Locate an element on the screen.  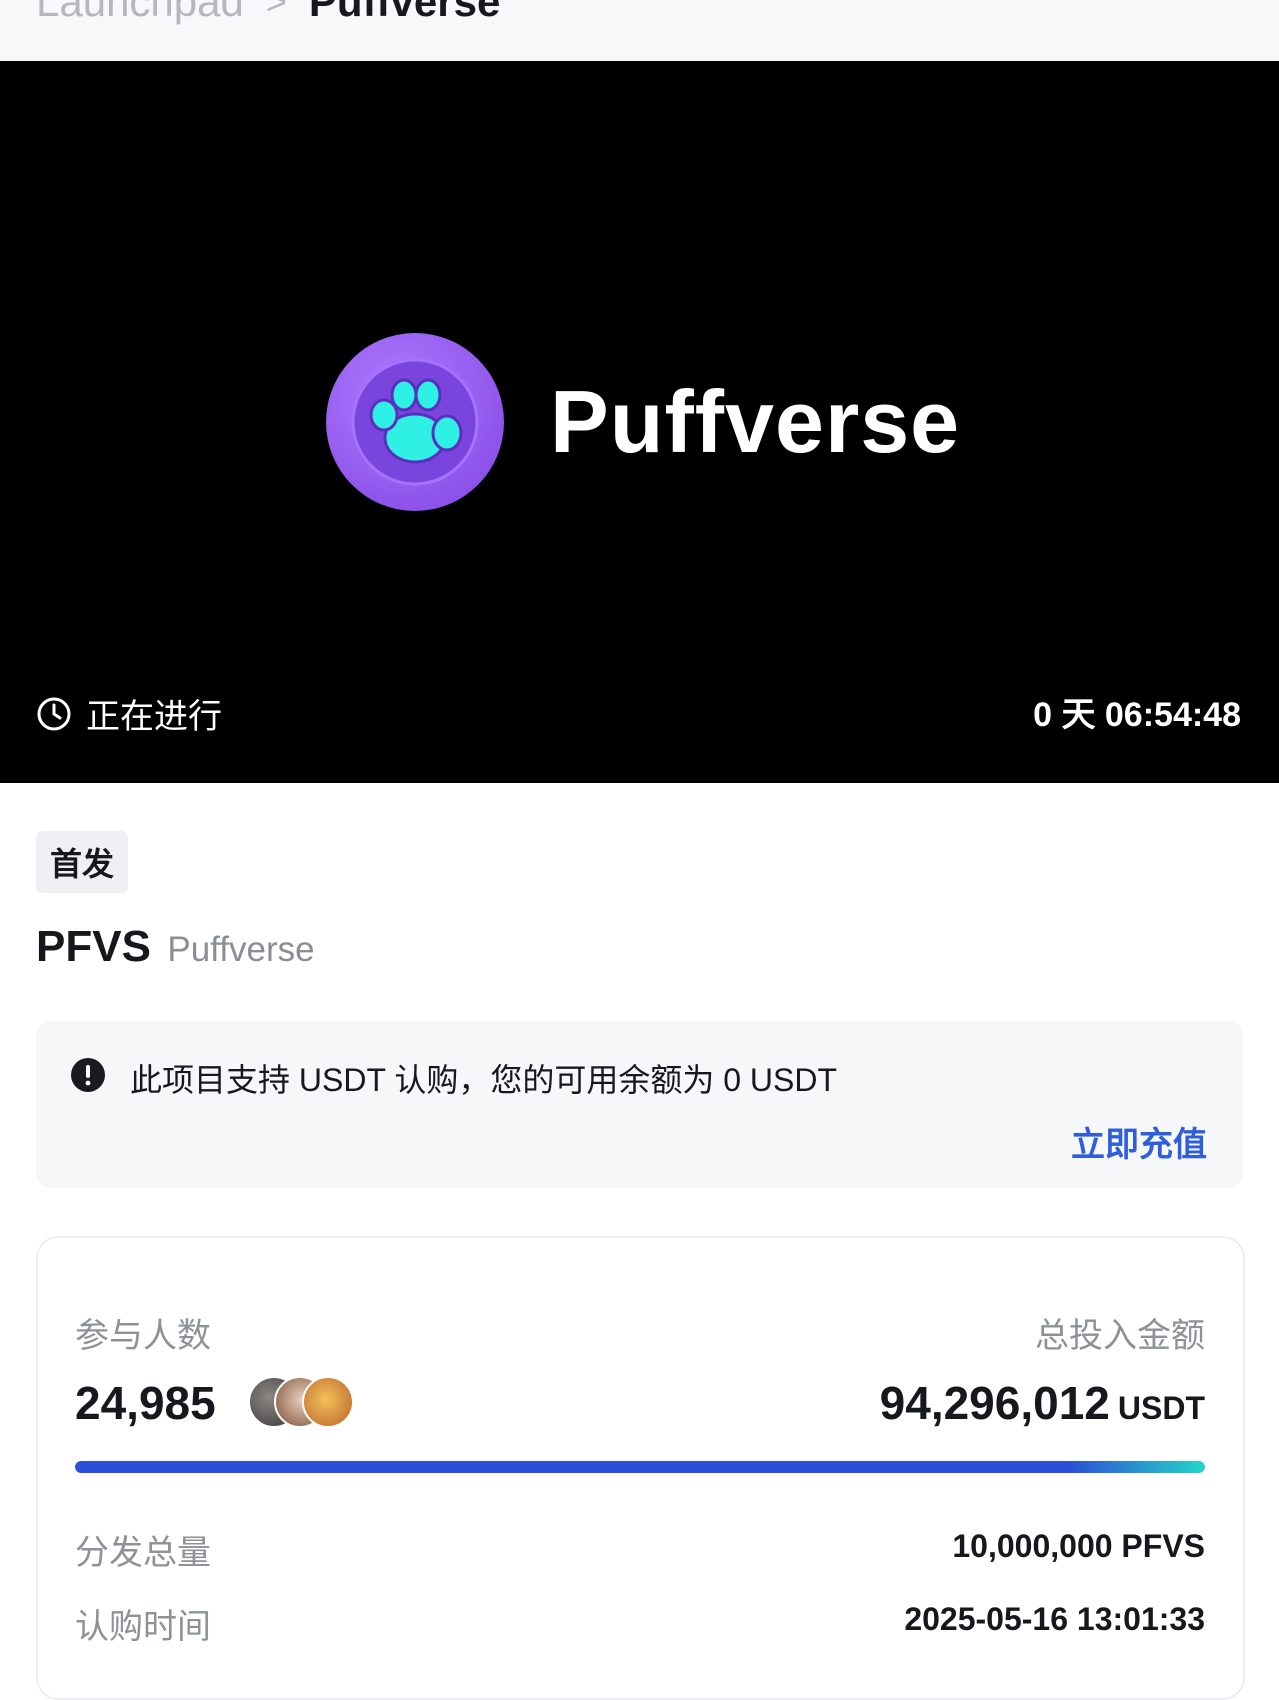
participants-label: 参与人数 is located at coordinates (143, 1336).